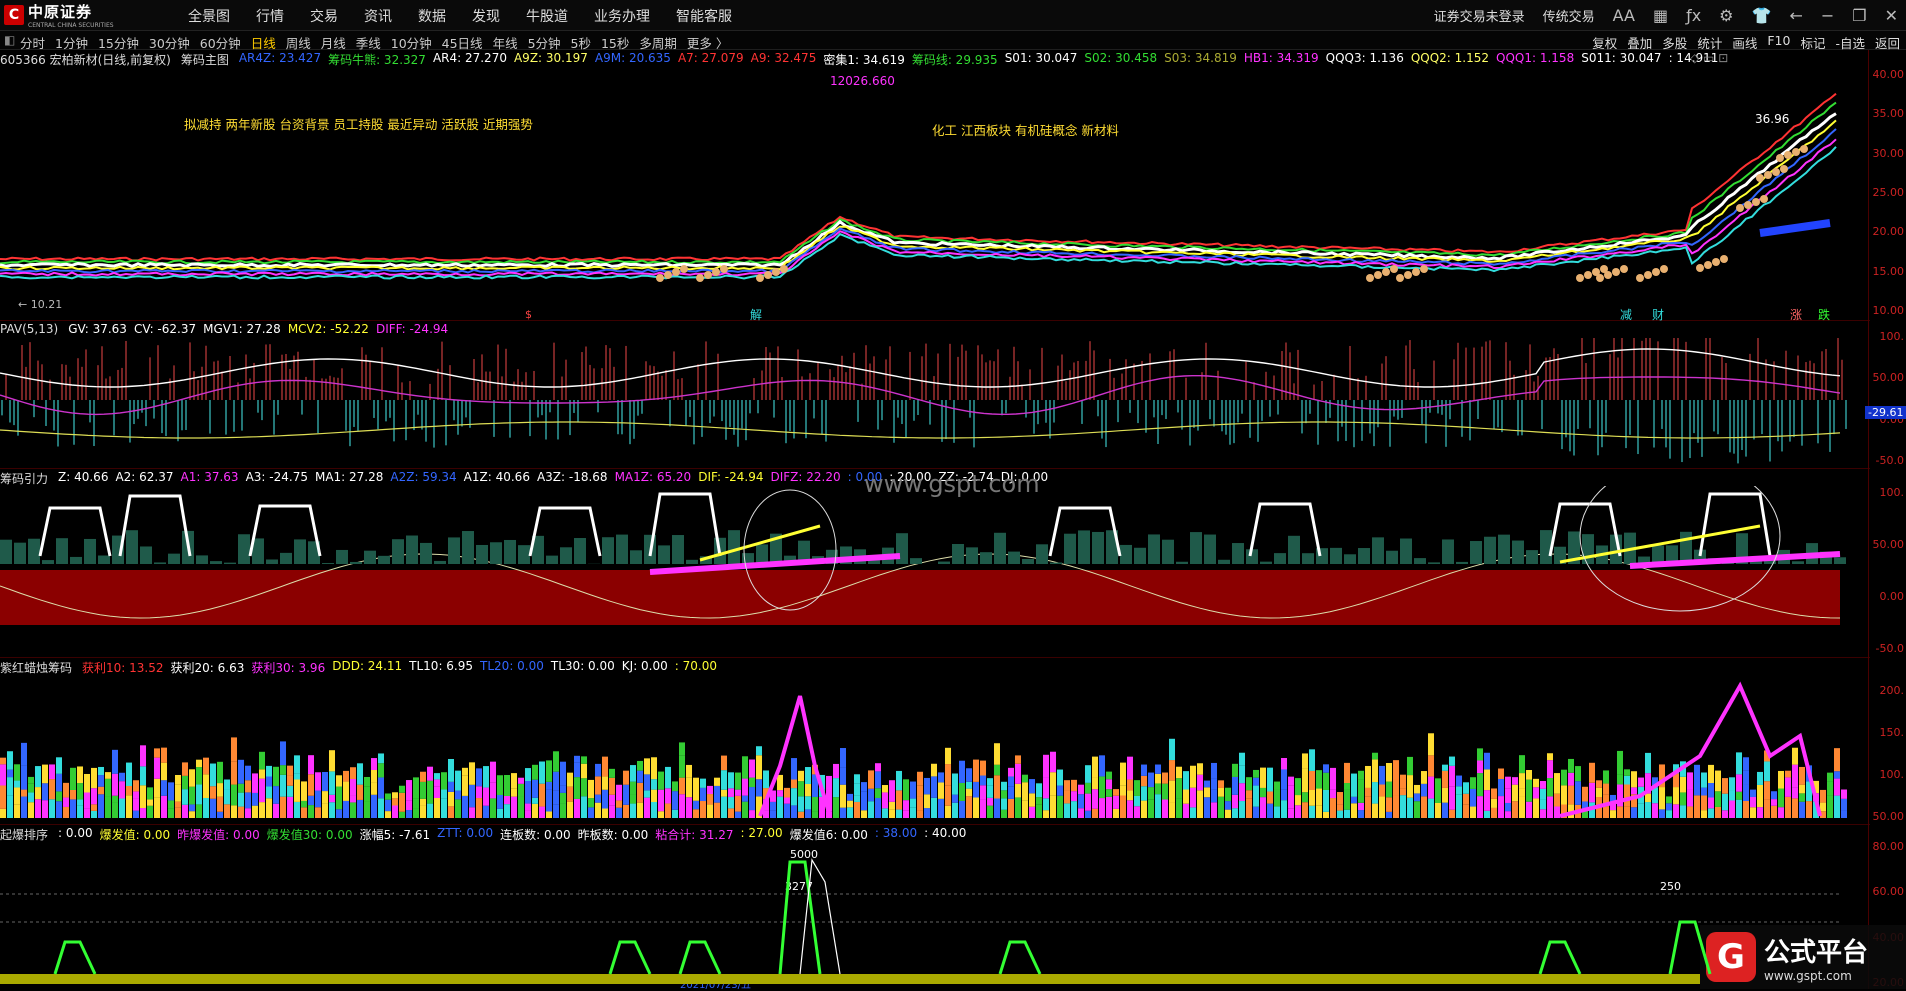  I want to click on main-menu-item: 全景图, so click(209, 16).